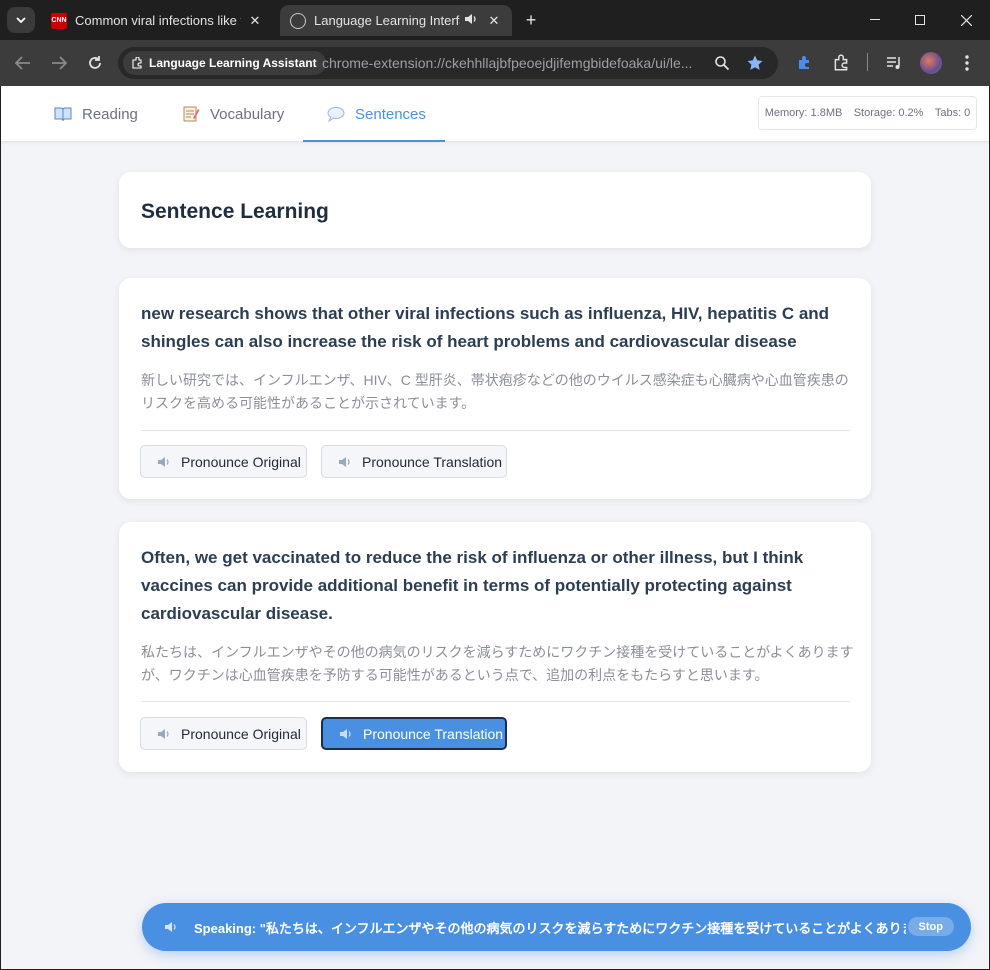  Describe the element at coordinates (233, 63) in the screenshot. I see `site-chip-label: Language Learning Assistant` at that location.